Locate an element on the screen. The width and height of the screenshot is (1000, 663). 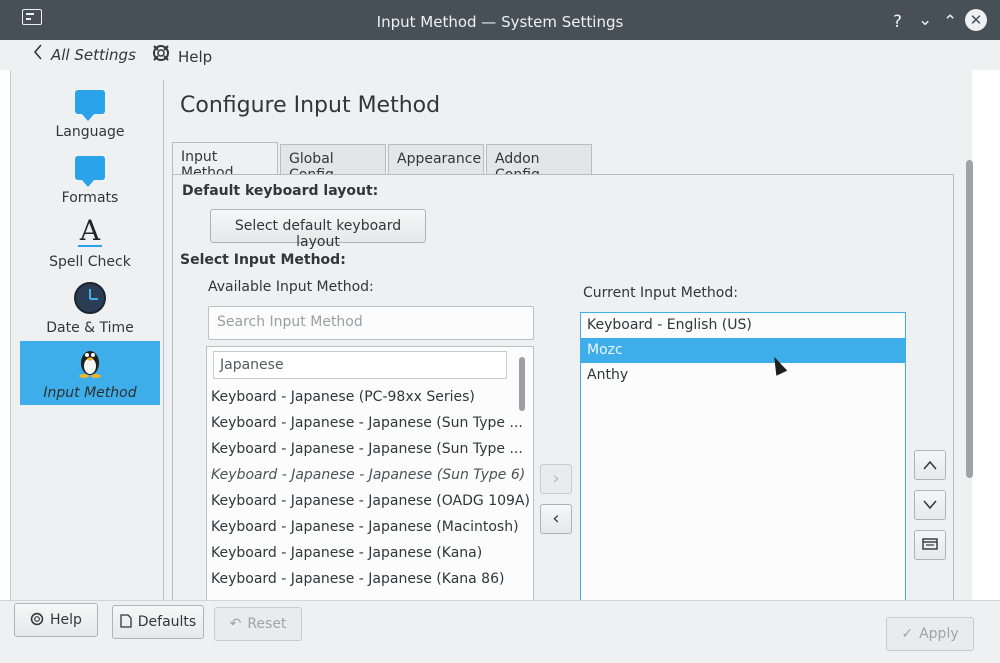
all-settings-label: All Settings is located at coordinates (93, 55).